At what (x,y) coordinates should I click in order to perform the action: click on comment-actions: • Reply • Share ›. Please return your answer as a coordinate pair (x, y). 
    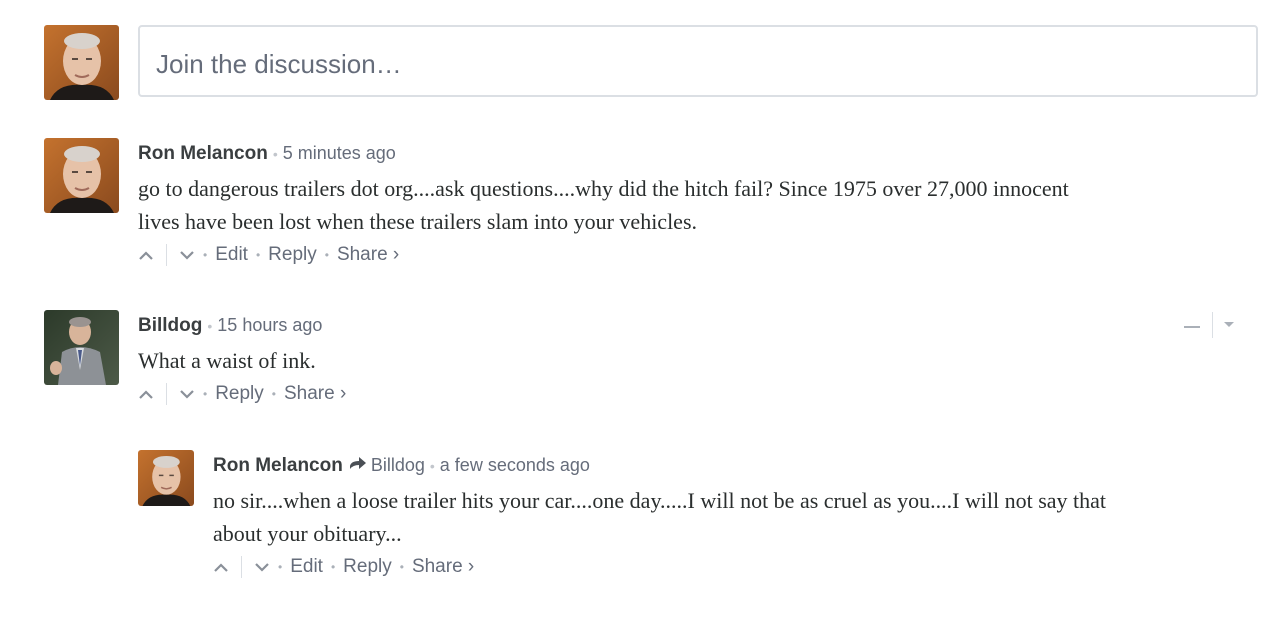
    Looking at the image, I should click on (658, 394).